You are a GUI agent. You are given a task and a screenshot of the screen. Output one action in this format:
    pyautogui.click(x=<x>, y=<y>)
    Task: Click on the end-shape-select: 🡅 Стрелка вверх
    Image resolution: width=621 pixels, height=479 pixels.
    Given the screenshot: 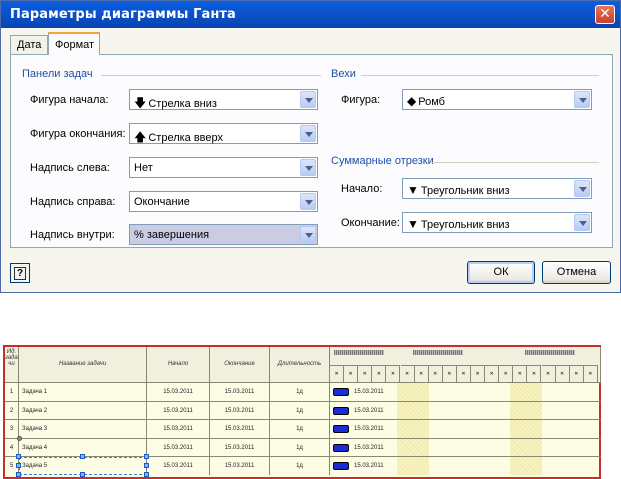 What is the action you would take?
    pyautogui.click(x=223, y=133)
    